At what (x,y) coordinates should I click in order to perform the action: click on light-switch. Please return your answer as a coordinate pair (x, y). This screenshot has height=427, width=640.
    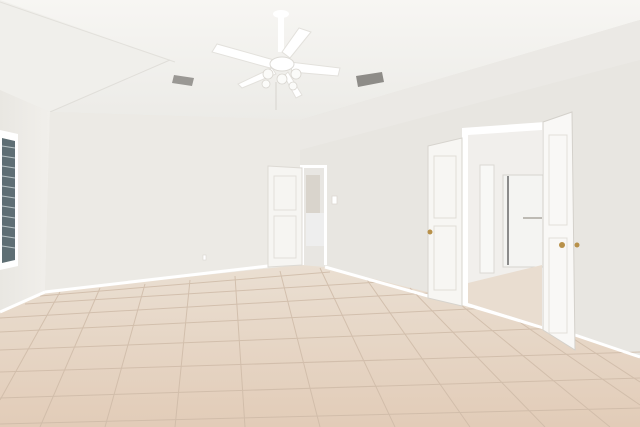
    Looking at the image, I should click on (334, 200).